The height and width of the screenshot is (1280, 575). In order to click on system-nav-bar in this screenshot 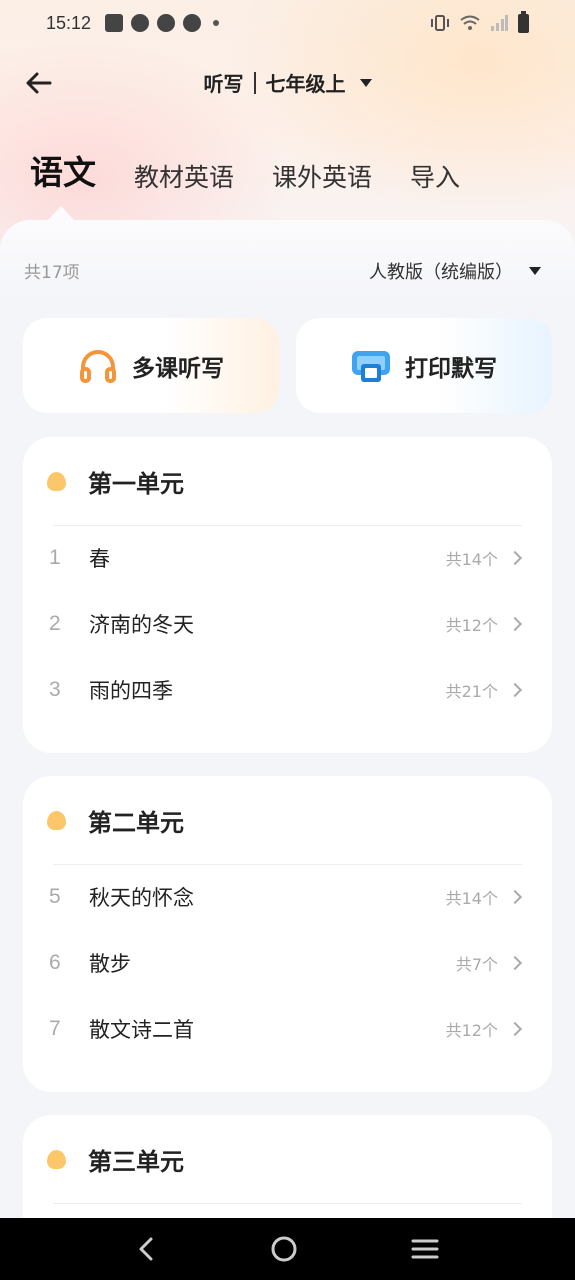, I will do `click(287, 1249)`.